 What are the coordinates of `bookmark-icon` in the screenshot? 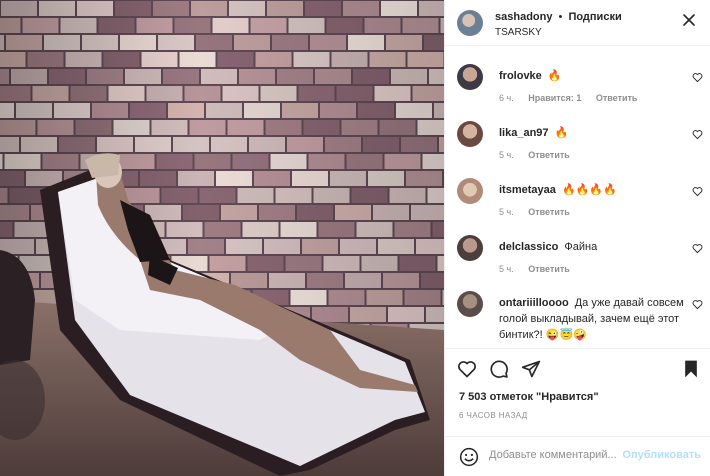 It's located at (691, 369).